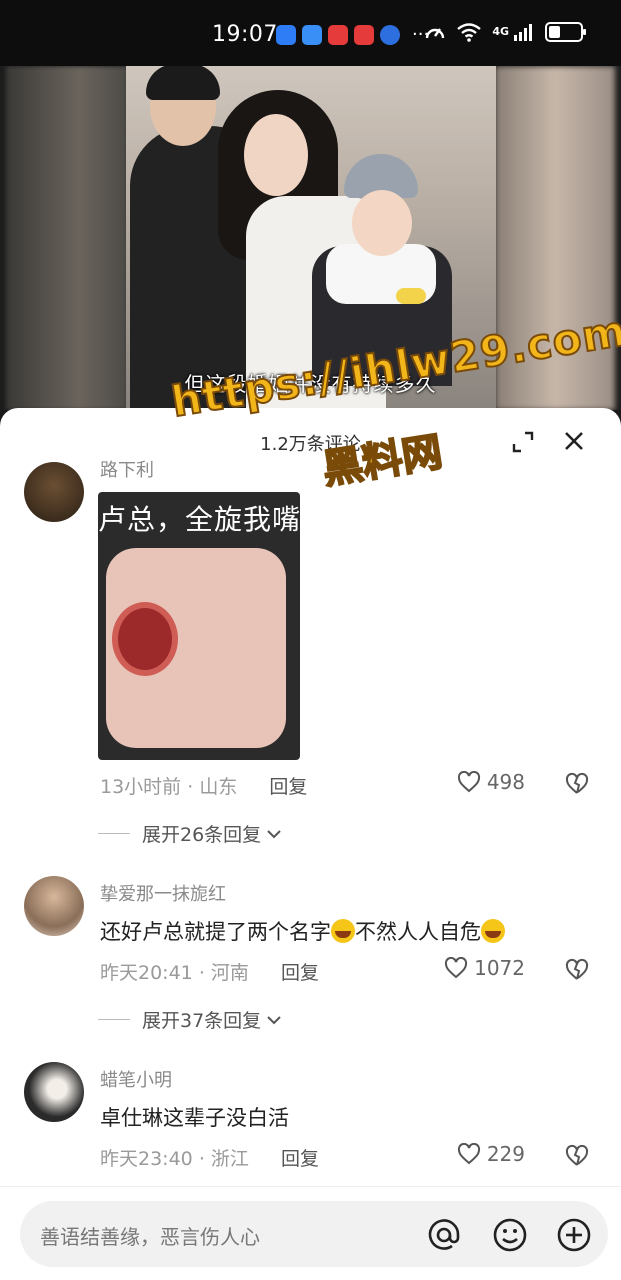  I want to click on comment-text-part: 还好卢总就提了两个名字, so click(215, 932).